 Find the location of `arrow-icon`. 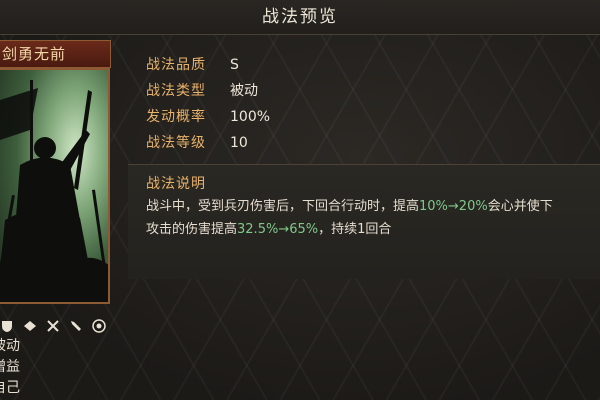

arrow-icon is located at coordinates (30, 326).